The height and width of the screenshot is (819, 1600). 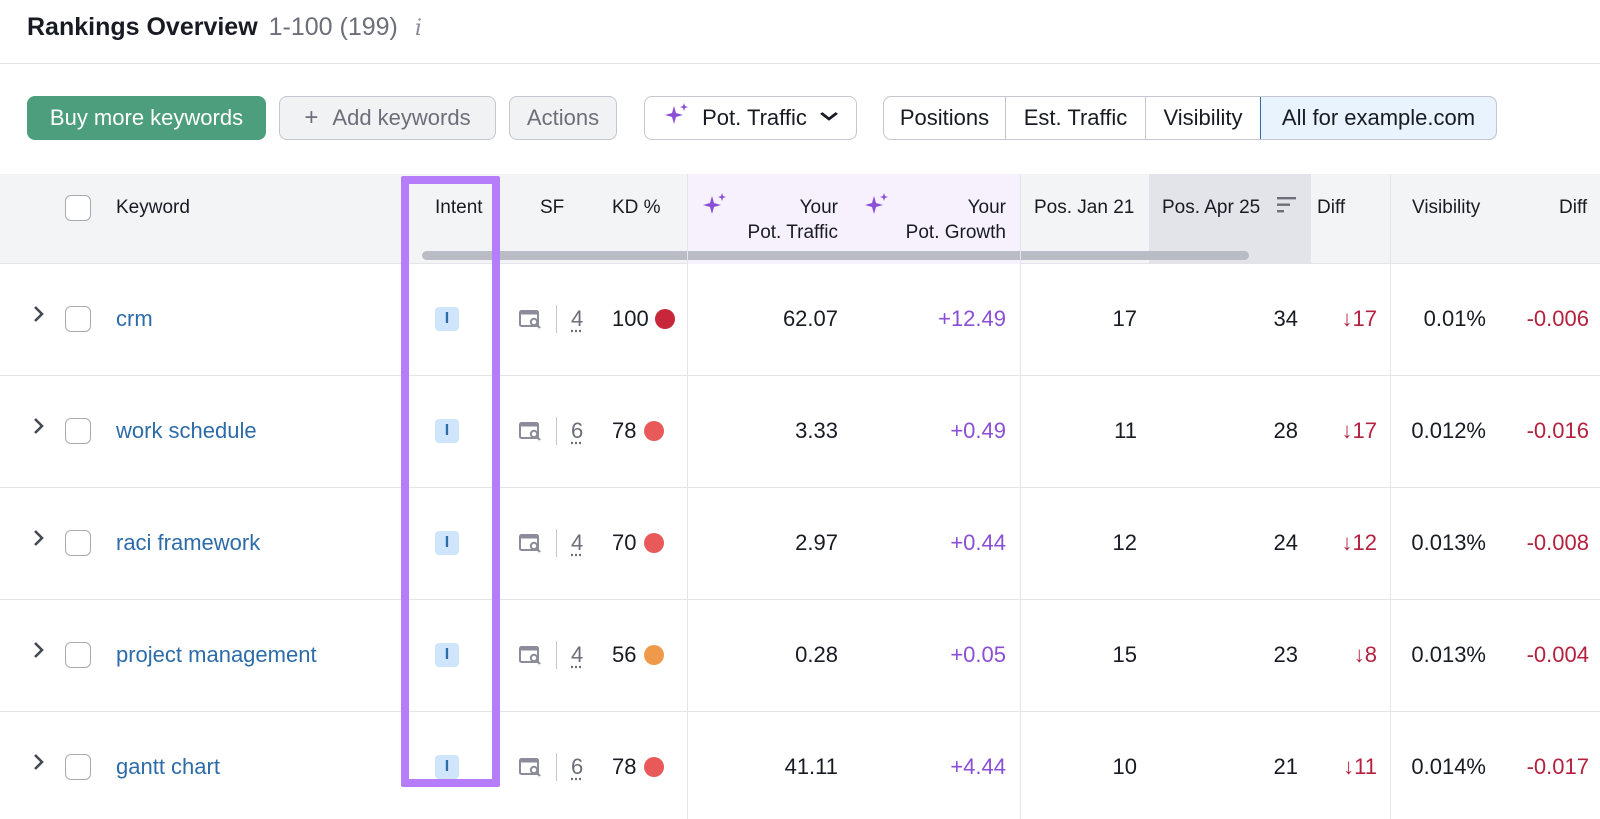 What do you see at coordinates (1285, 766) in the screenshot?
I see `pos-apr-value: 21` at bounding box center [1285, 766].